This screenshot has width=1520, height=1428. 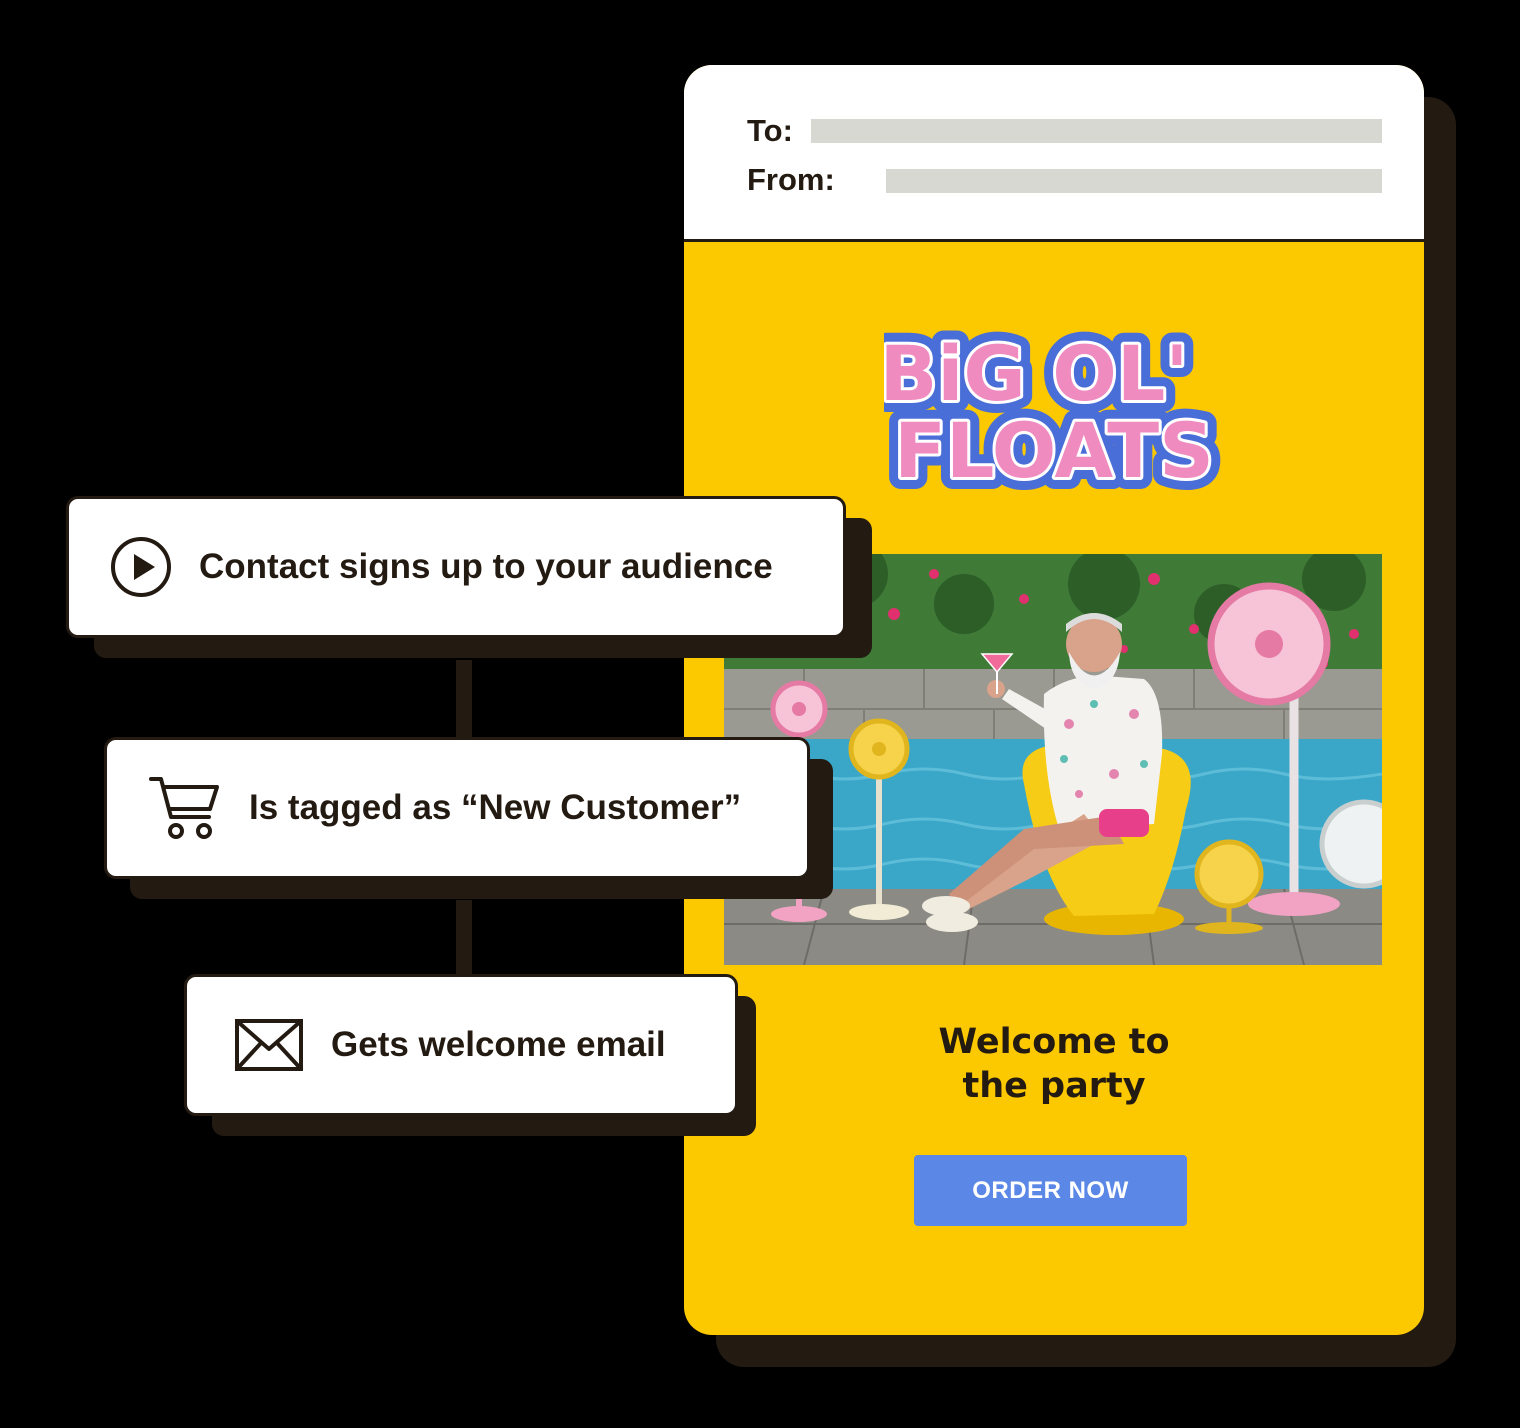 I want to click on step-label: Is tagged as “New Customer”, so click(x=495, y=807).